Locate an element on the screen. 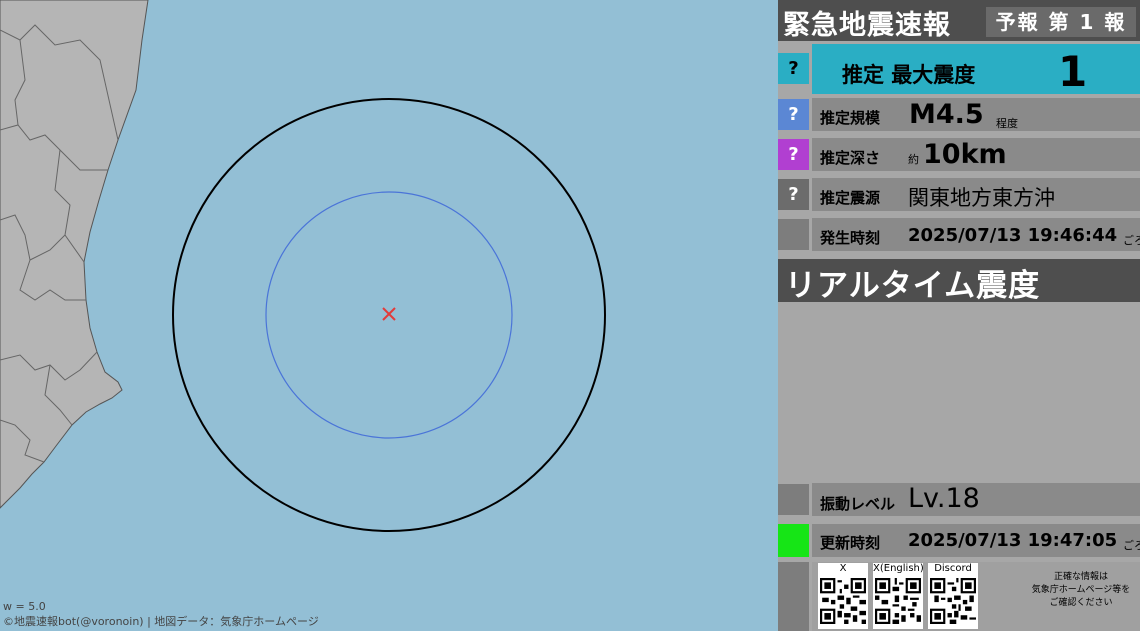  epicenter-row: ? 推定震源 関東地方東方沖 is located at coordinates (959, 195).